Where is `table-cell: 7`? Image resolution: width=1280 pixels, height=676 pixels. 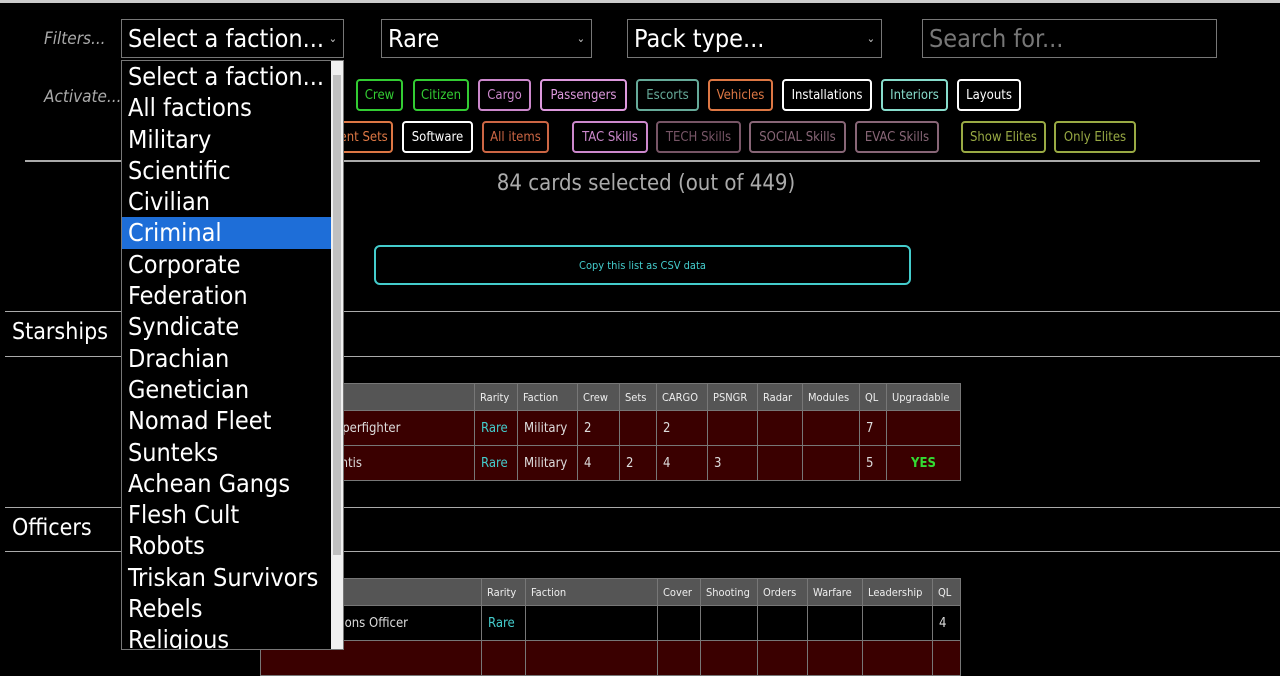
table-cell: 7 is located at coordinates (873, 428).